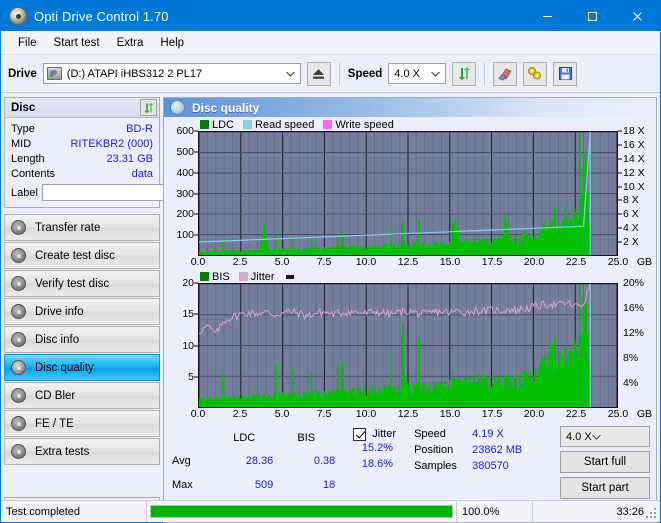 The image size is (661, 523). I want to click on y2-tick-label: 14 X, so click(634, 158).